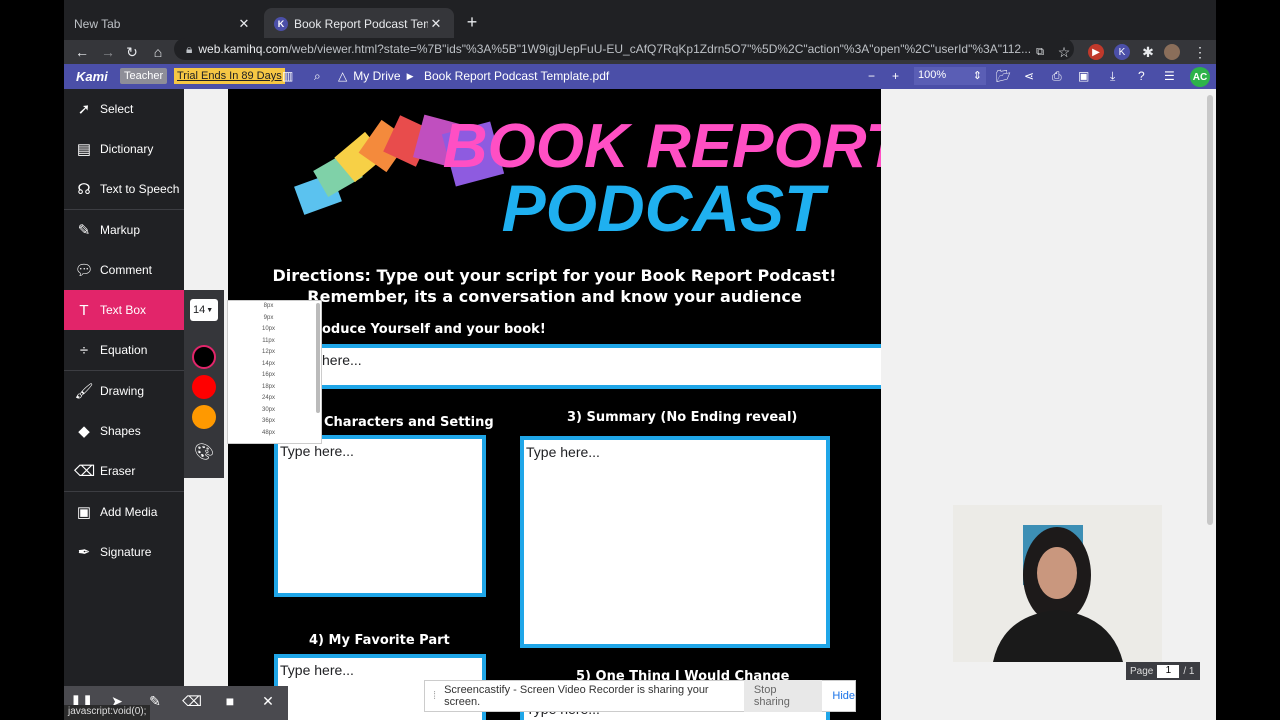 This screenshot has height=720, width=1280. I want to click on font-size-option: 48px, so click(274, 434).